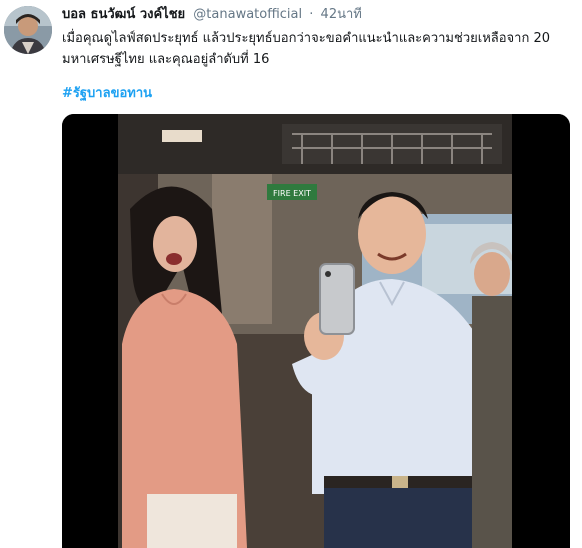 This screenshot has height=548, width=582. Describe the element at coordinates (123, 14) in the screenshot. I see `display-name: บอล ธนวัฒน์ วงค์ไชย` at that location.